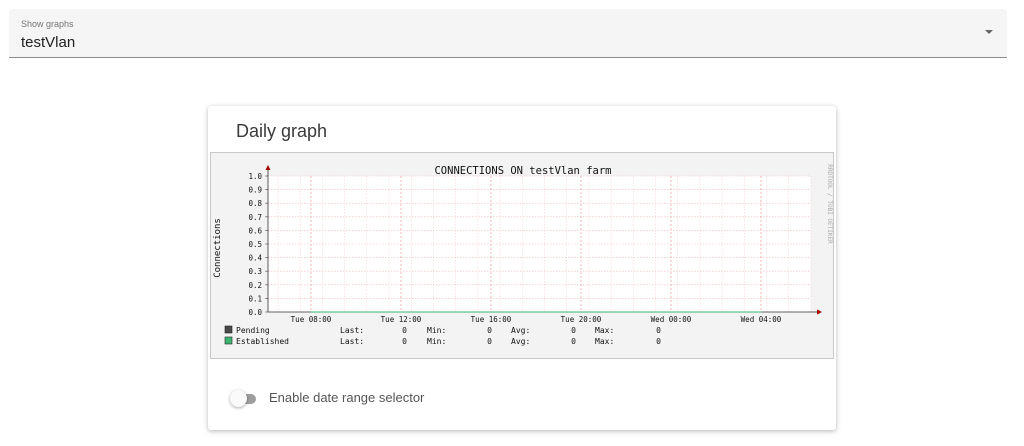  I want to click on y-tick-label: 0.7, so click(255, 217).